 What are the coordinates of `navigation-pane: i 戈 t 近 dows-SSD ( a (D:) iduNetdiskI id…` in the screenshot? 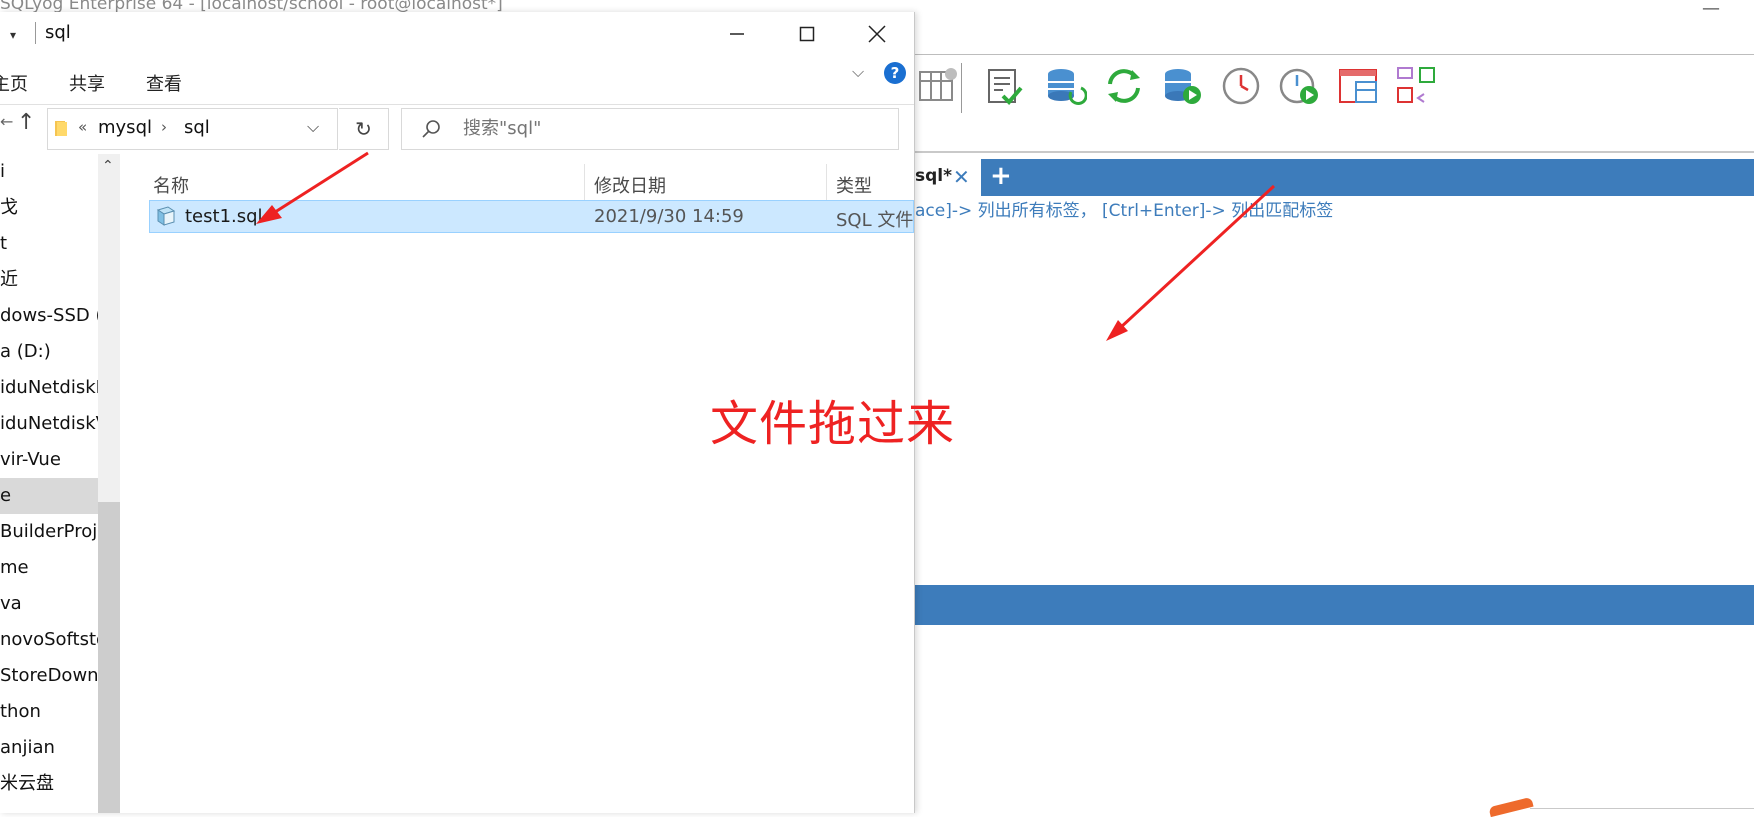 It's located at (49, 483).